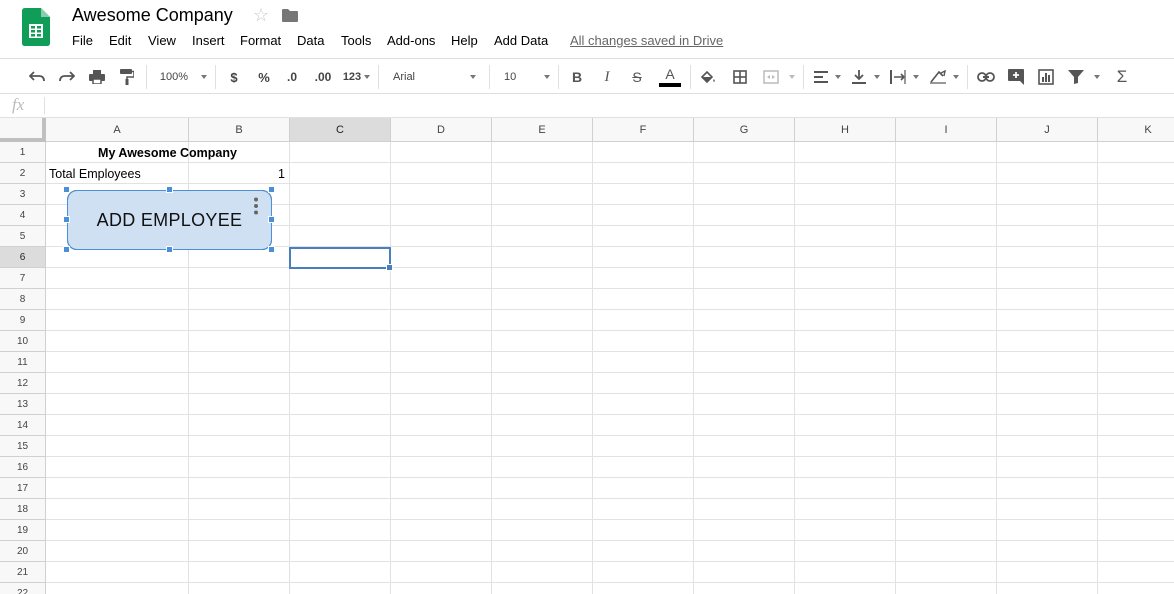 The image size is (1174, 594). I want to click on folder-icon, so click(290, 15).